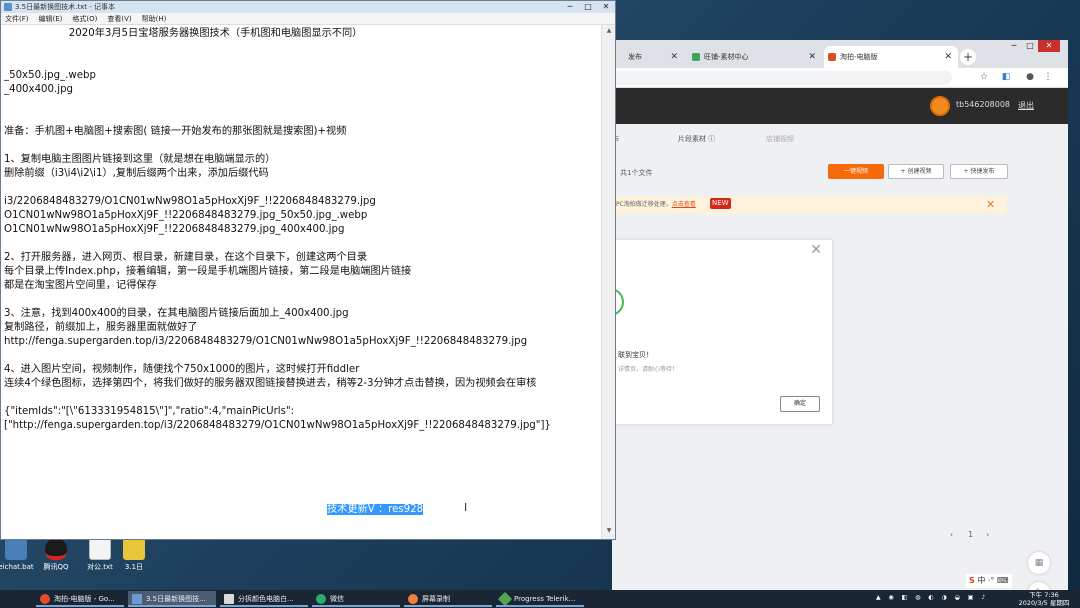 The image size is (1080, 608). Describe the element at coordinates (51, 19) in the screenshot. I see `menu-edit: 编辑(E)` at that location.